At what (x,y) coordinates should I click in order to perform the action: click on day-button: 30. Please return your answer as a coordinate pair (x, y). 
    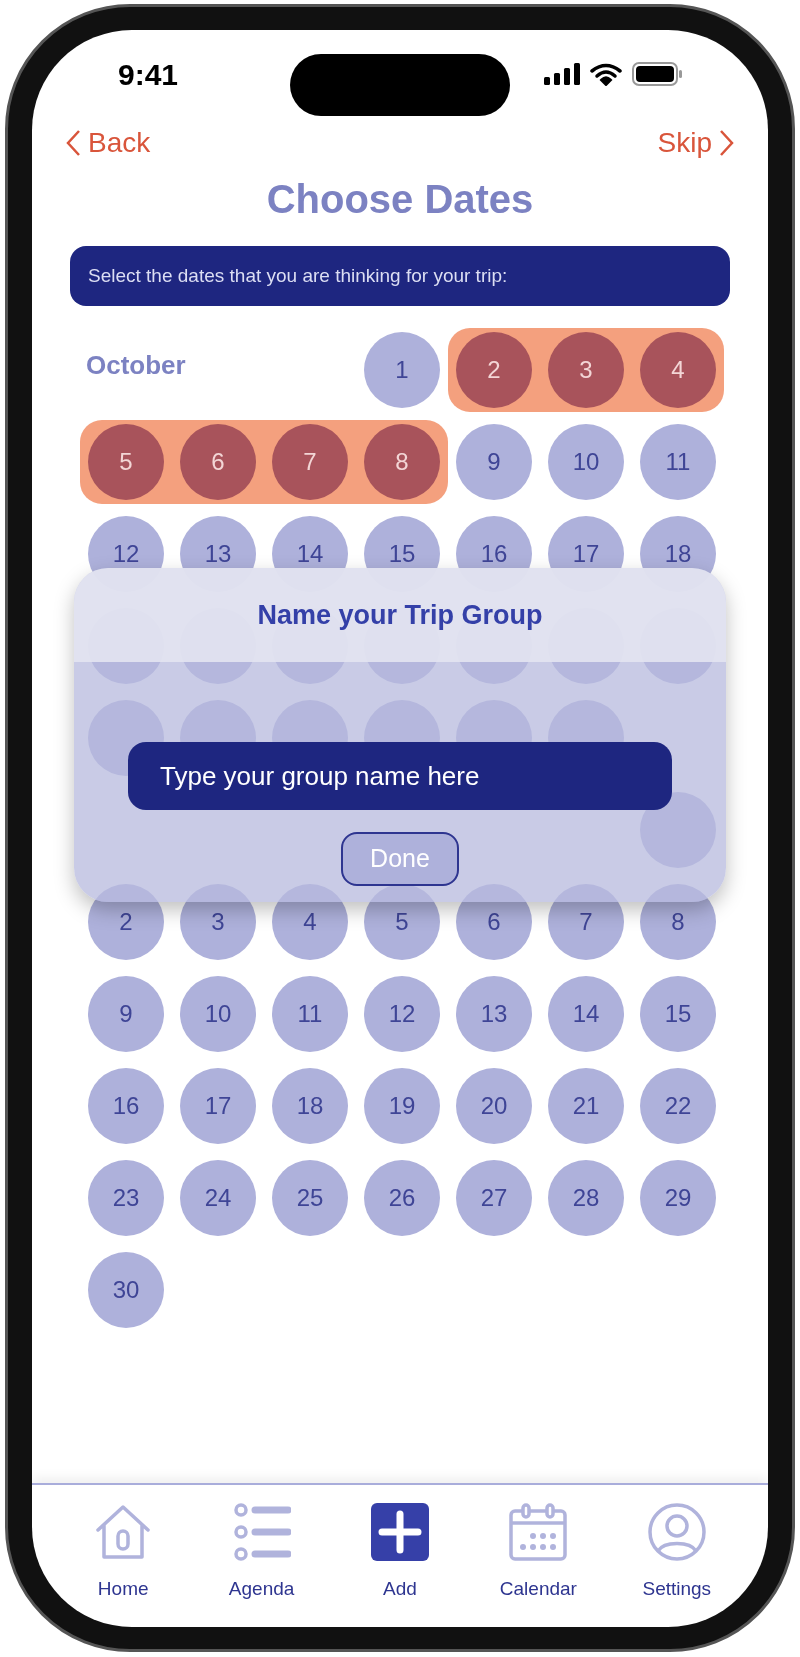
    Looking at the image, I should click on (126, 1290).